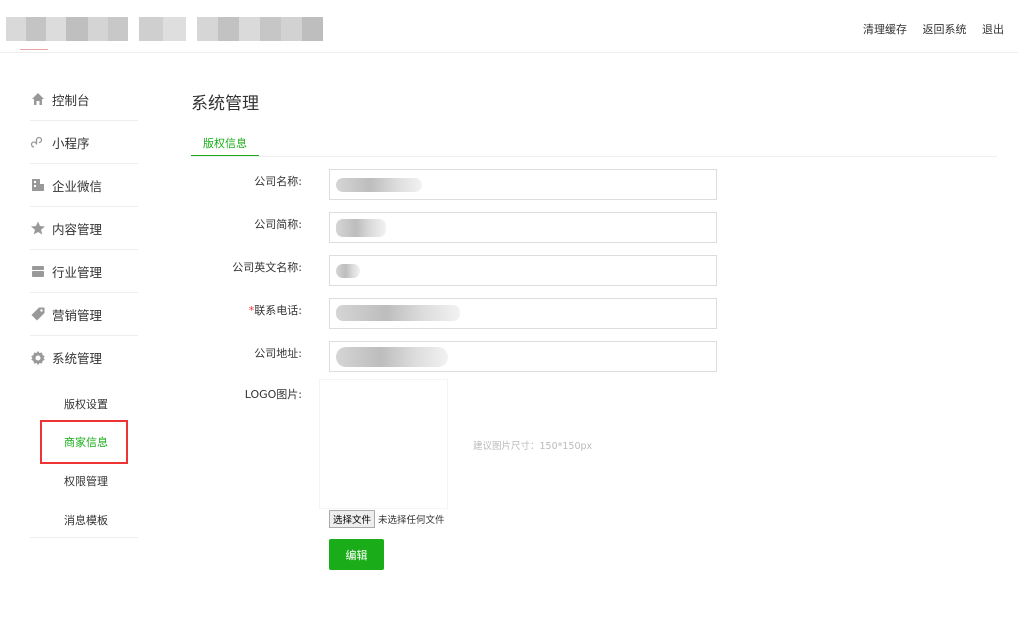 The width and height of the screenshot is (1018, 625). What do you see at coordinates (67, 29) in the screenshot?
I see `logo-blurred` at bounding box center [67, 29].